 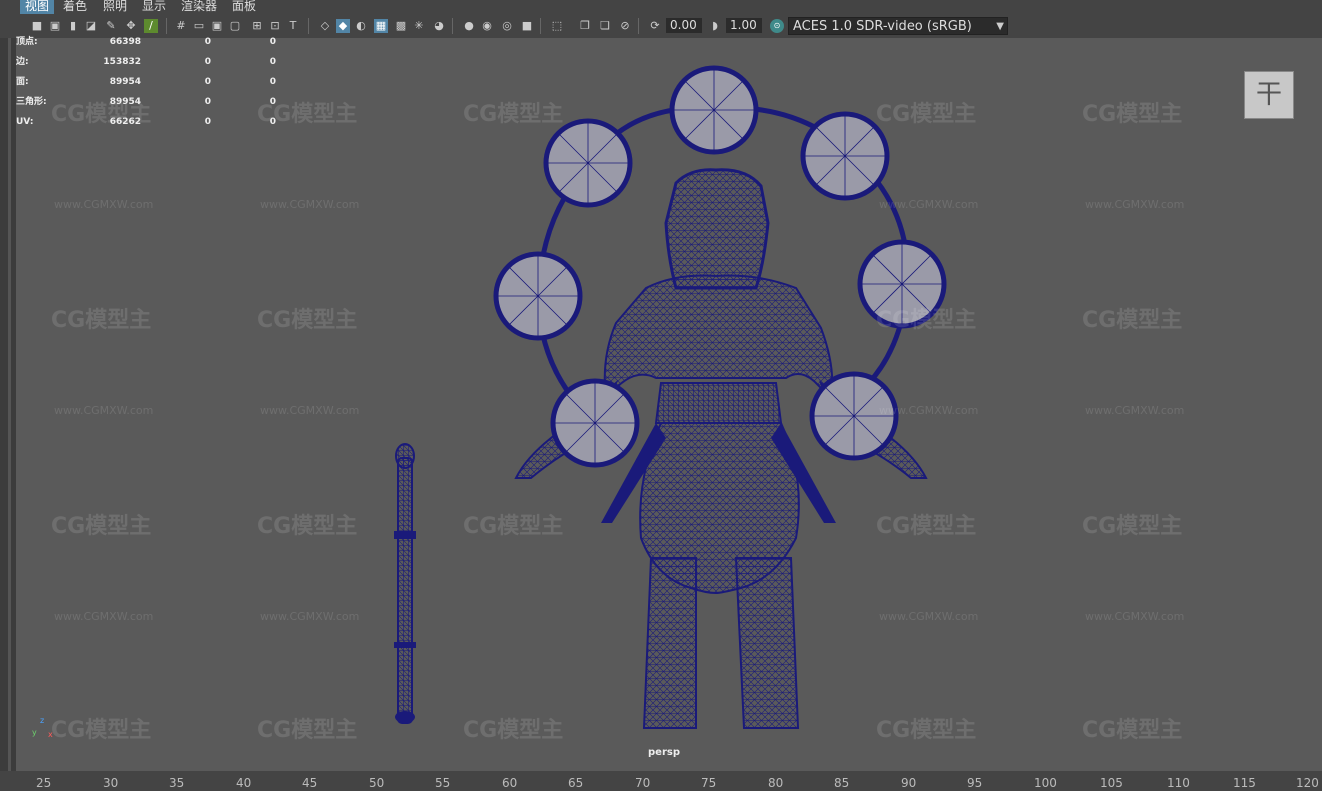 What do you see at coordinates (310, 783) in the screenshot?
I see `ruler-tick: 45` at bounding box center [310, 783].